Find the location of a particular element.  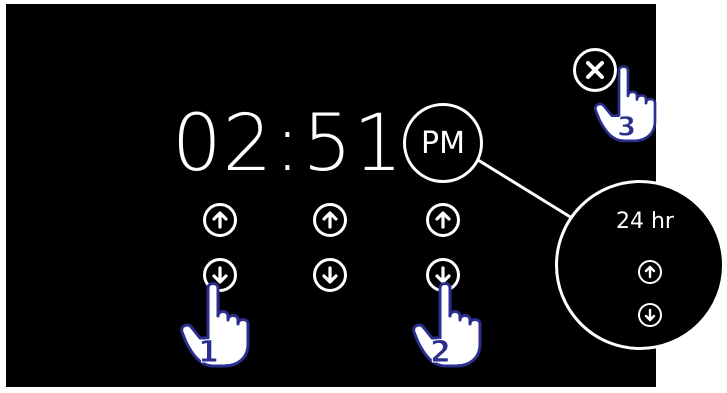

am-pm-button: PM is located at coordinates (443, 143).